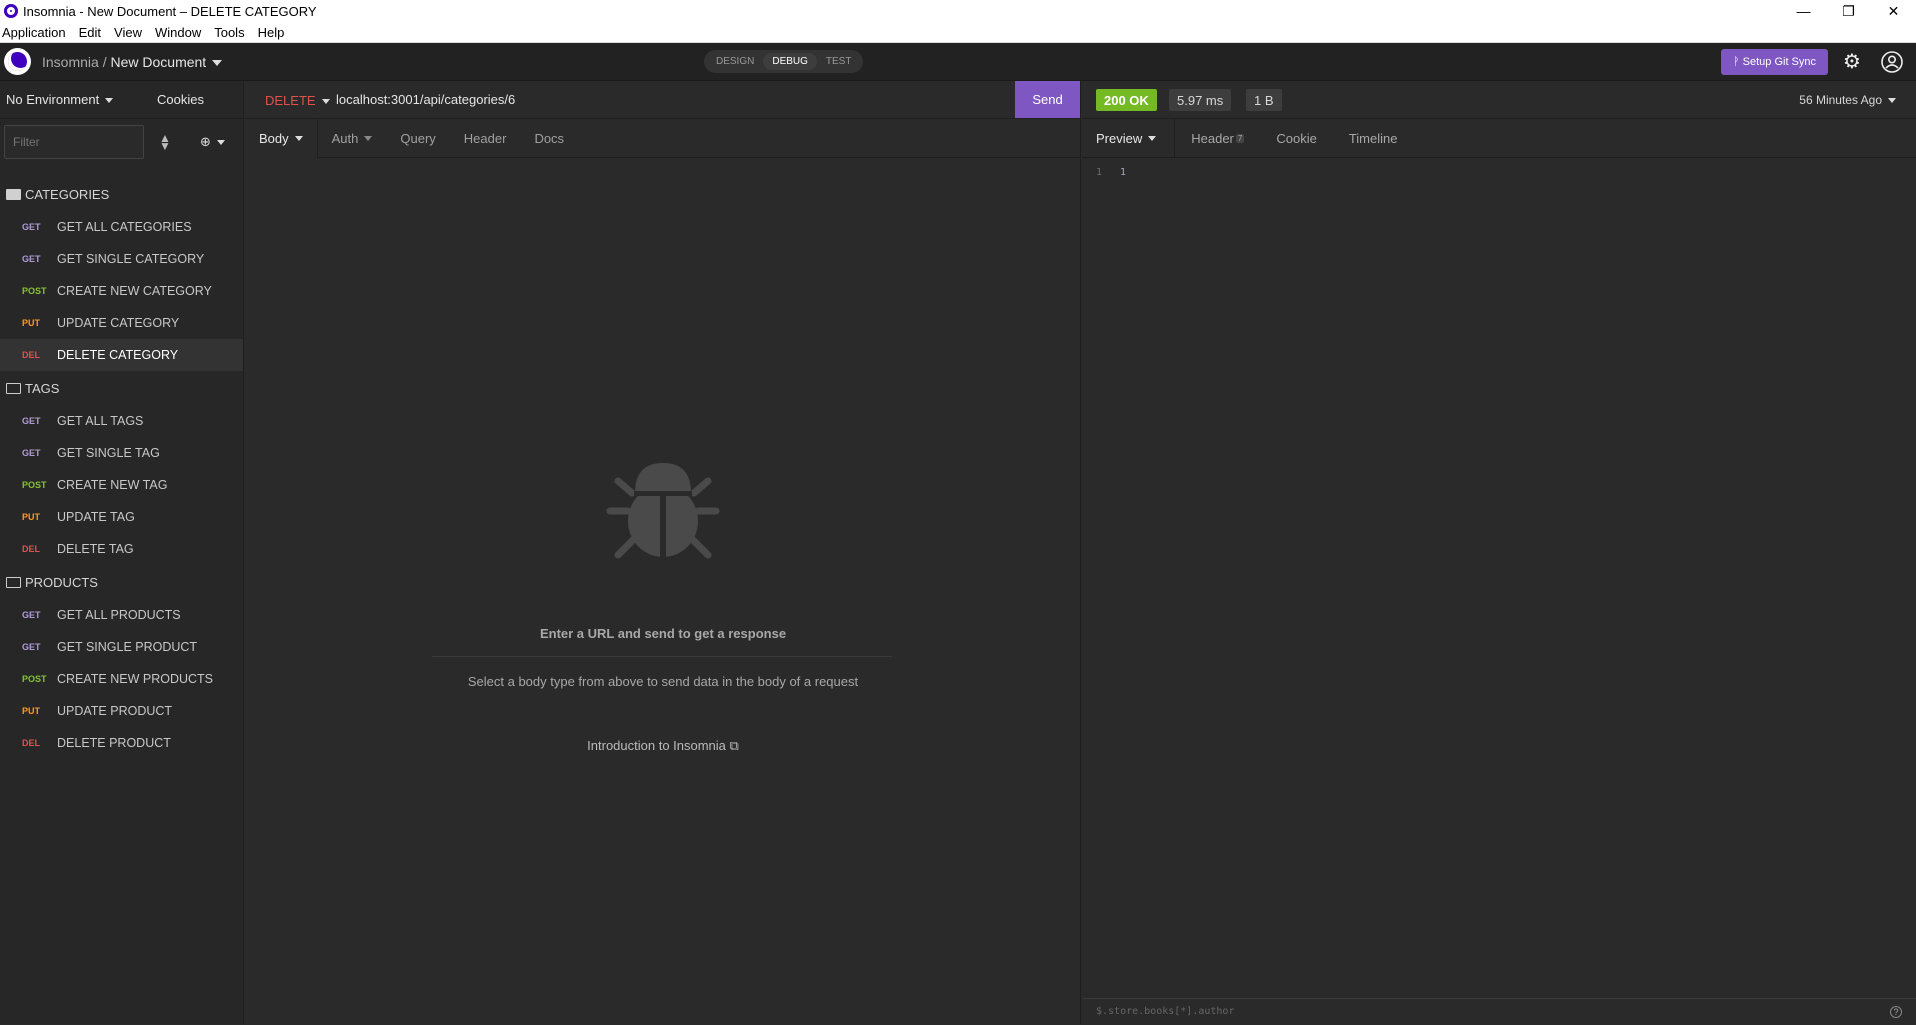 The width and height of the screenshot is (1916, 1025). I want to click on request-label: DELETE CATEGORY, so click(118, 355).